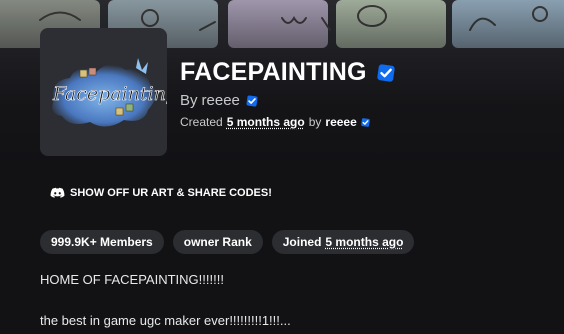  I want to click on rank-label: owner Rank, so click(217, 242).